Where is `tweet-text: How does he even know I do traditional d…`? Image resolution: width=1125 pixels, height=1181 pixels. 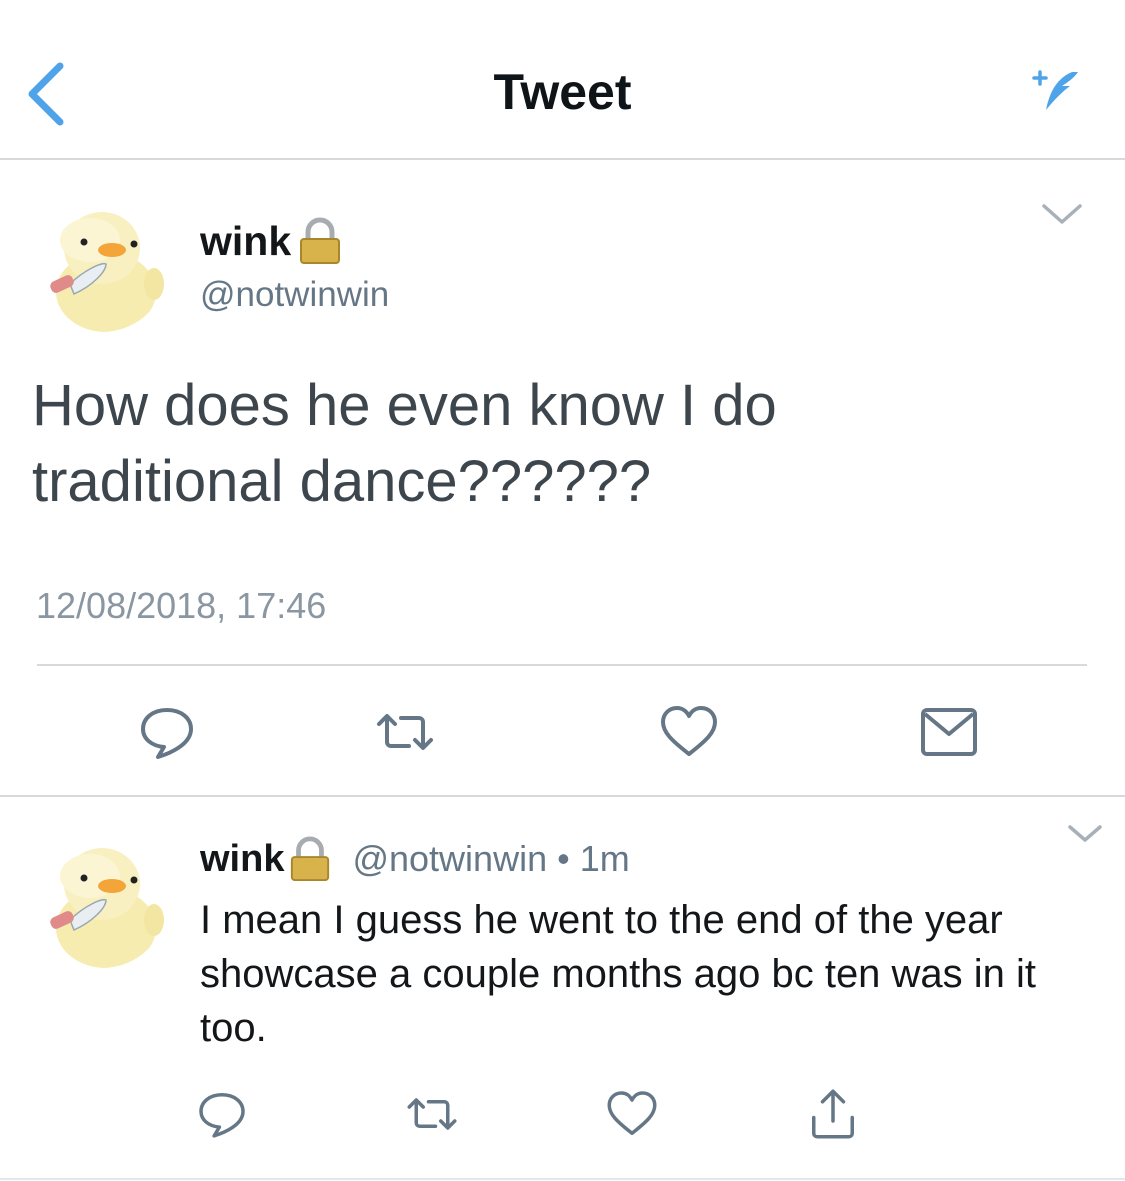
tweet-text: How does he even know I do traditional d… is located at coordinates (404, 443).